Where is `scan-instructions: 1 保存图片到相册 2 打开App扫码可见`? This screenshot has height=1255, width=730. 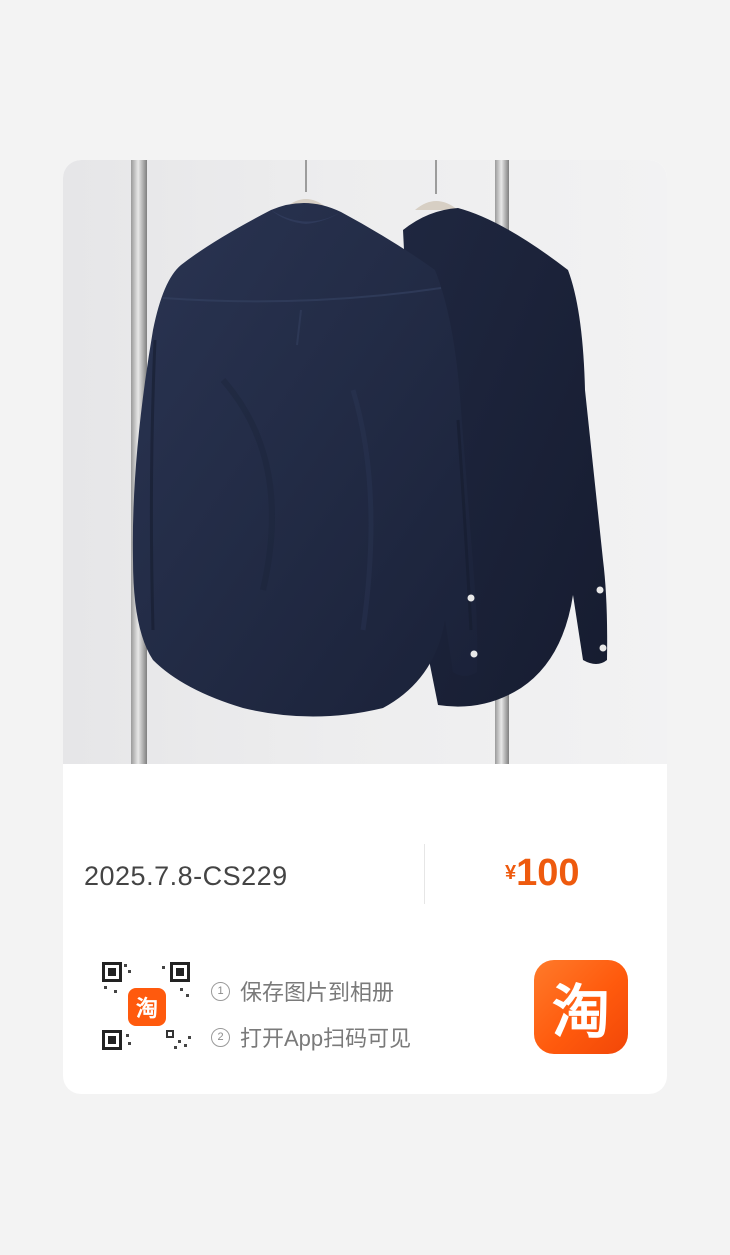
scan-instructions: 1 保存图片到相册 2 打开App扫码可见 is located at coordinates (311, 1014).